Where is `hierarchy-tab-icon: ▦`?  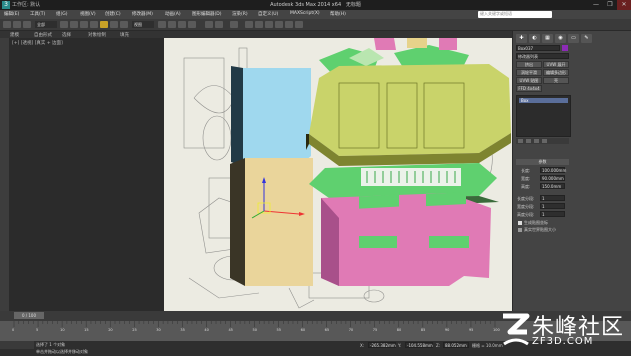 hierarchy-tab-icon: ▦ is located at coordinates (547, 38).